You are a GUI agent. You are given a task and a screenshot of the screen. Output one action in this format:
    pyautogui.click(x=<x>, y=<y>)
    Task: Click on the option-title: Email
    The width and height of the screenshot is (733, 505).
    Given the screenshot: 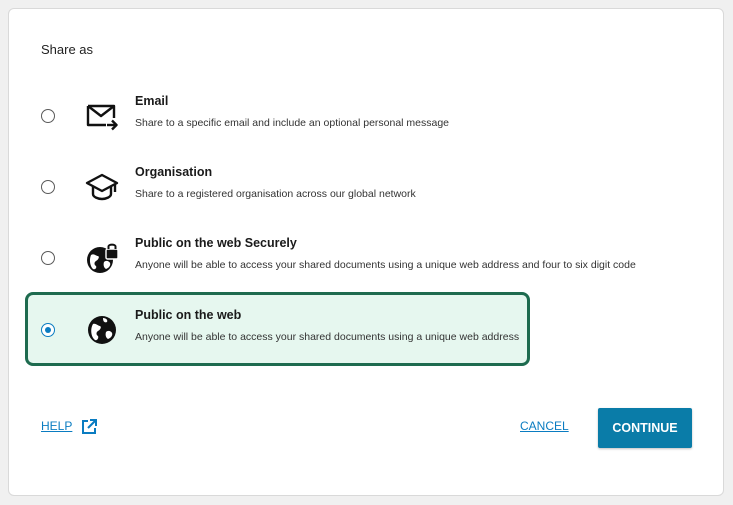 What is the action you would take?
    pyautogui.click(x=152, y=101)
    